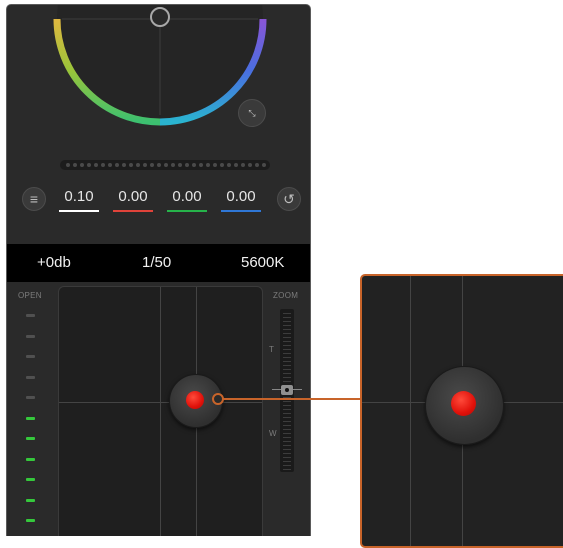 The image size is (563, 548). I want to click on value-lift-red: 0.00, so click(133, 196).